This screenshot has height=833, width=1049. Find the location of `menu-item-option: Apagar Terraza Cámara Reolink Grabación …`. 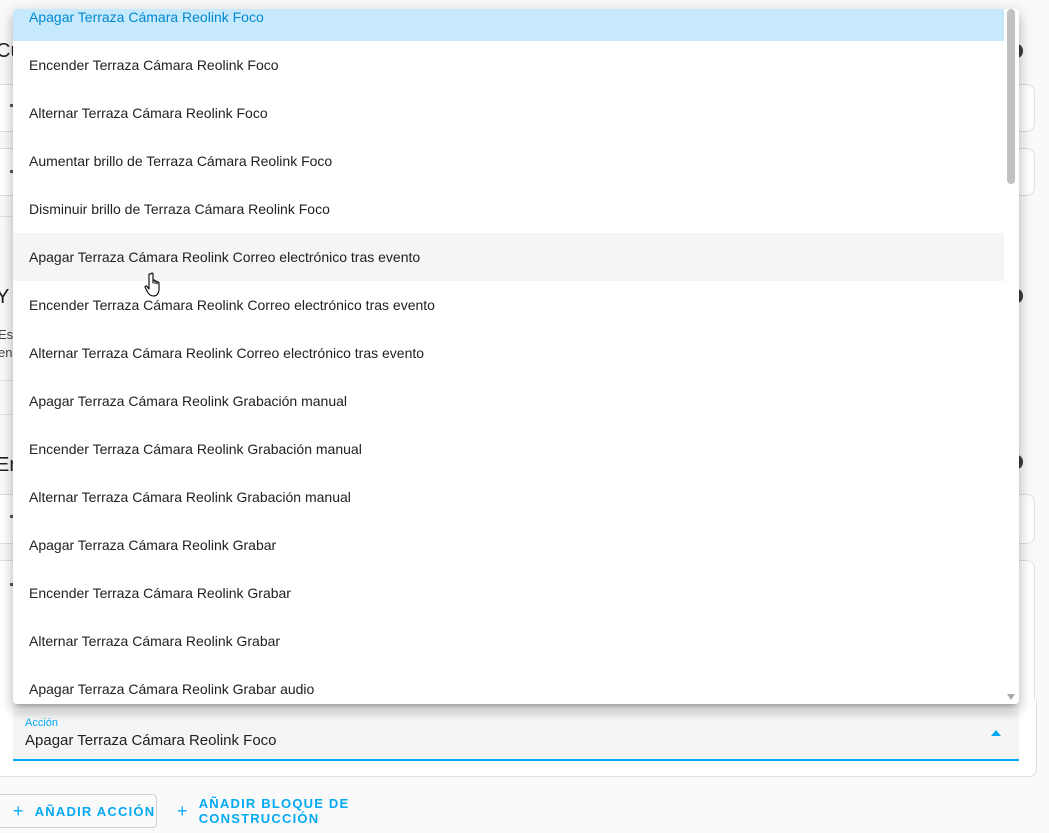

menu-item-option: Apagar Terraza Cámara Reolink Grabación … is located at coordinates (508, 401).